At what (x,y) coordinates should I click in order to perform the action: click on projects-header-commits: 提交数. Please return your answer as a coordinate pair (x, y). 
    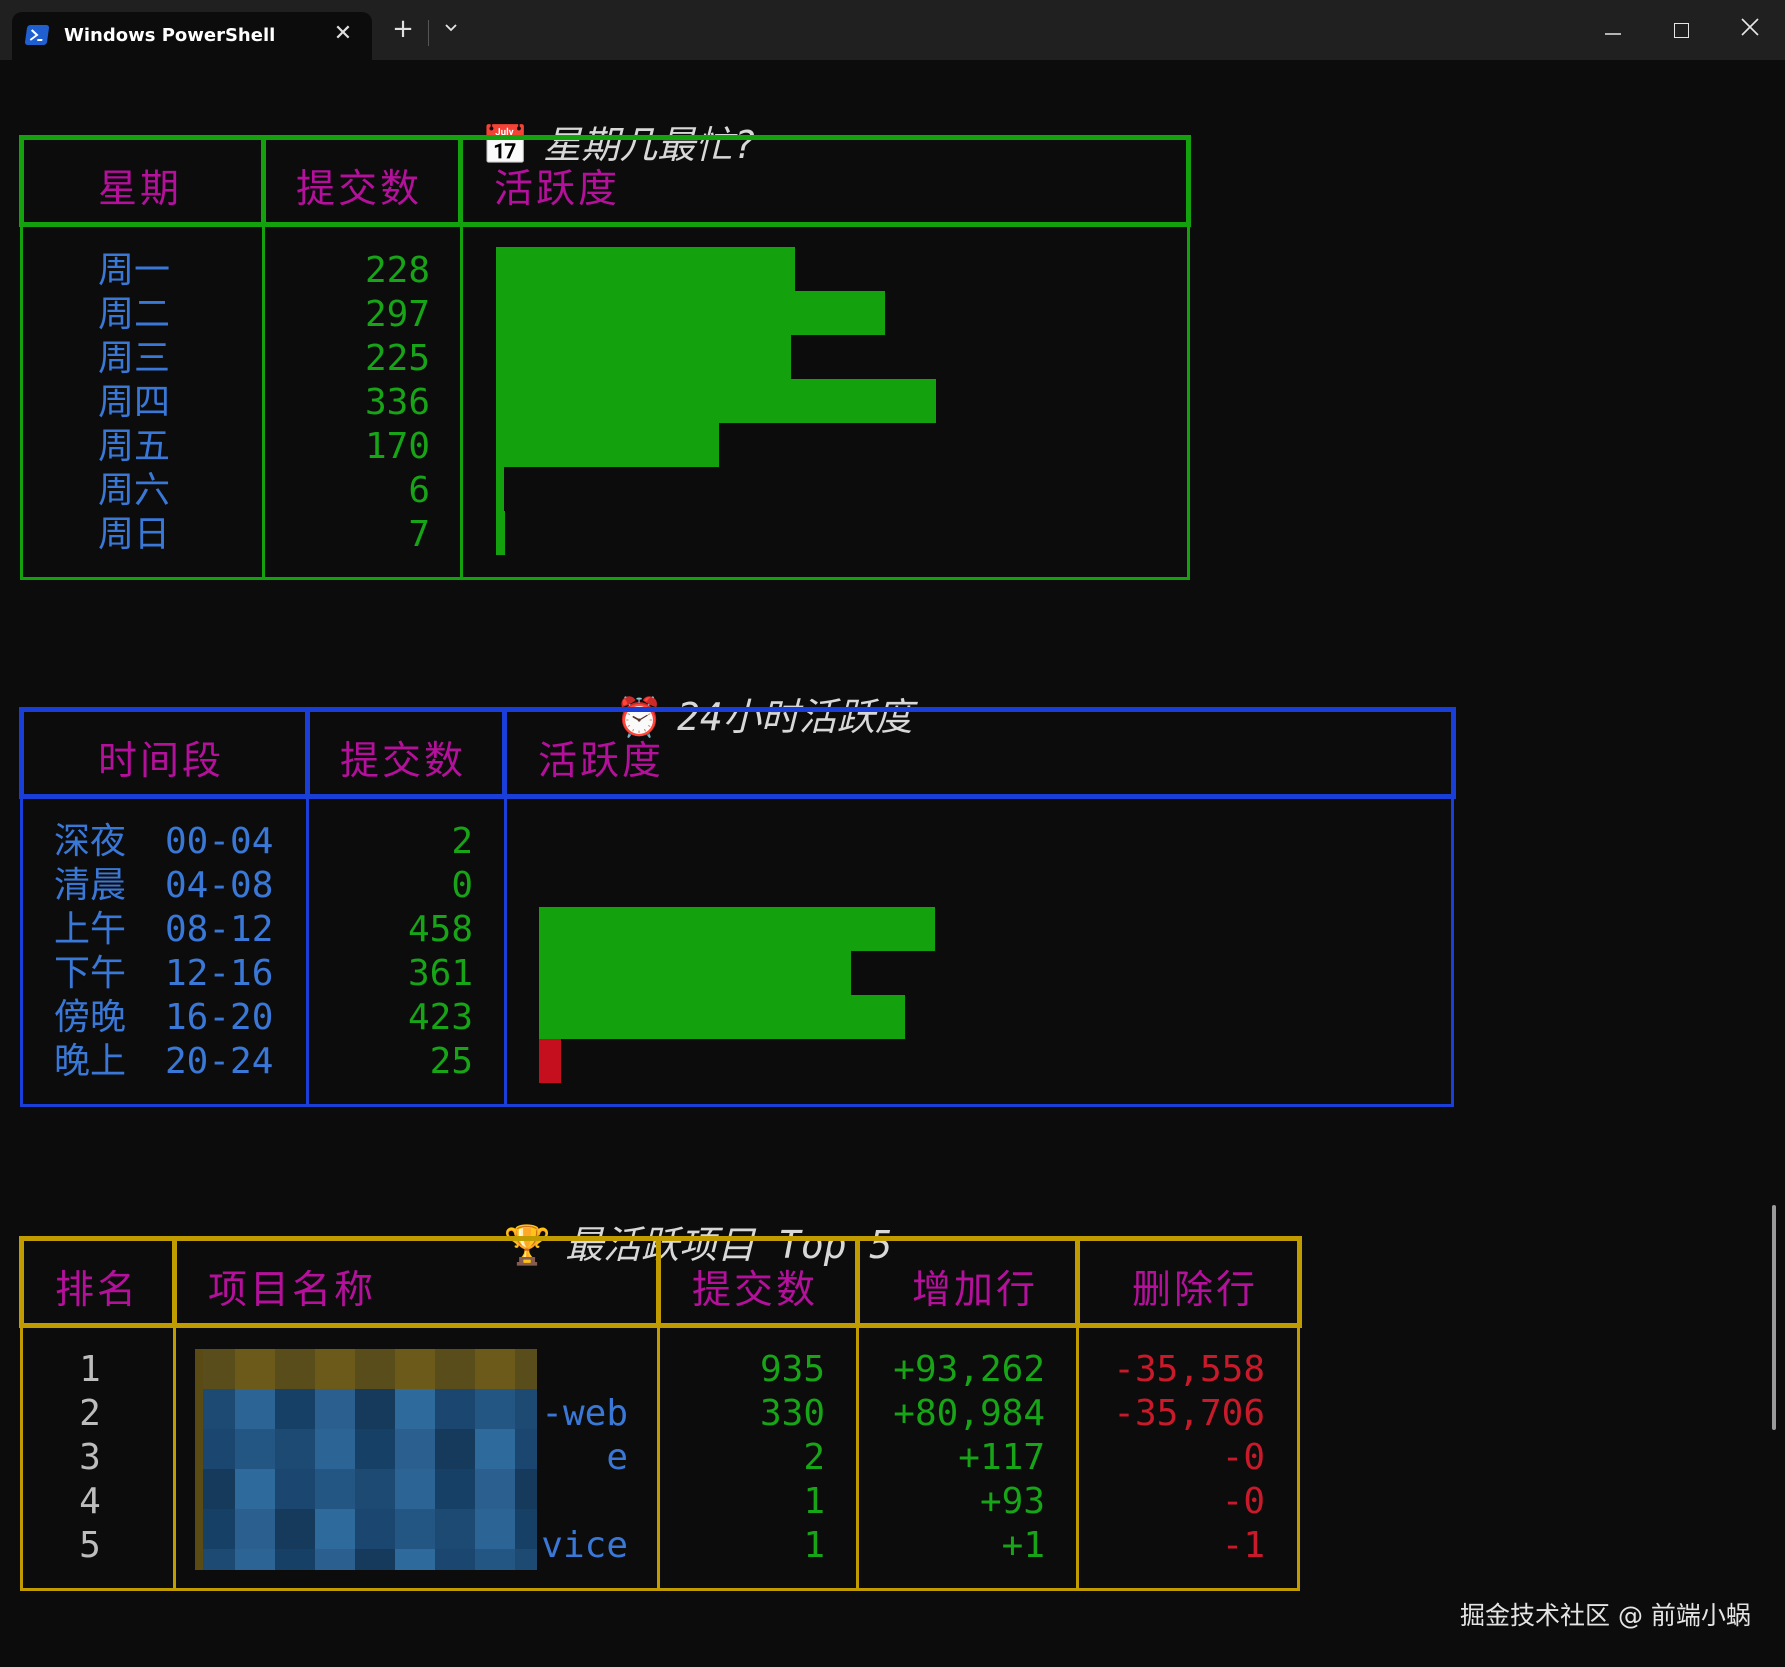
    Looking at the image, I should click on (755, 1290).